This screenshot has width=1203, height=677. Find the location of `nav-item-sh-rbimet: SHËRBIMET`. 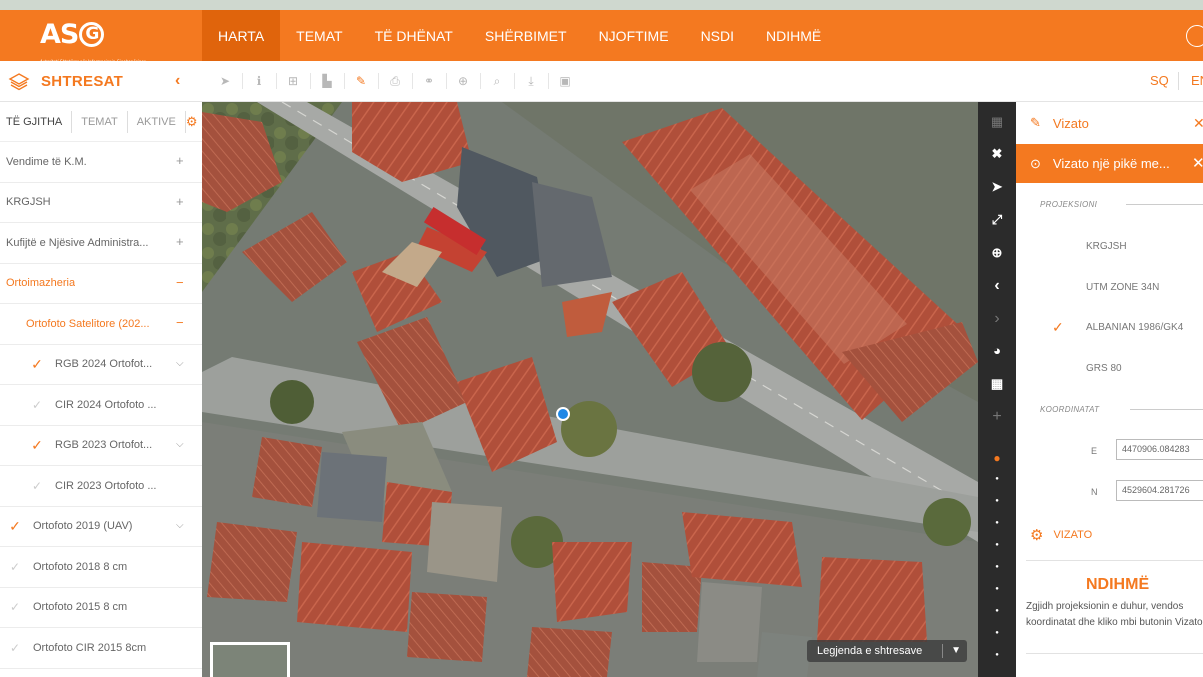

nav-item-sh-rbimet: SHËRBIMET is located at coordinates (526, 35).